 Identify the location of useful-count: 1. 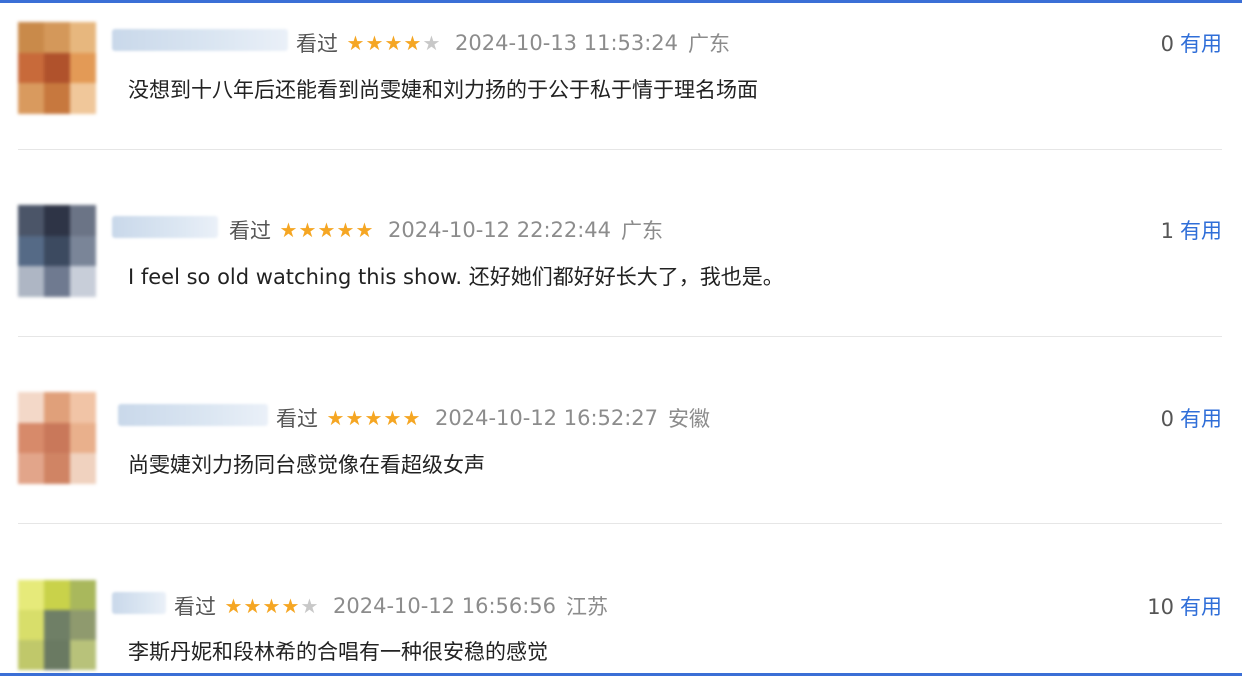
(1167, 231).